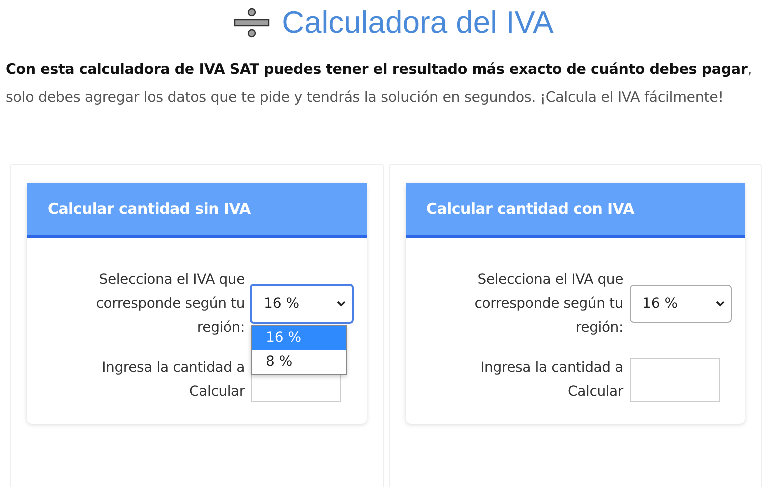  Describe the element at coordinates (380, 84) in the screenshot. I see `intro-paragraph: Con esta calculadora de IVA SAT puedes tener el resultado más exacto de cuánto debes pagar, solo debes agregar los datos que te pide y tendrás la solución en segundos. ¡Calcula el IVA fácilmente!` at that location.